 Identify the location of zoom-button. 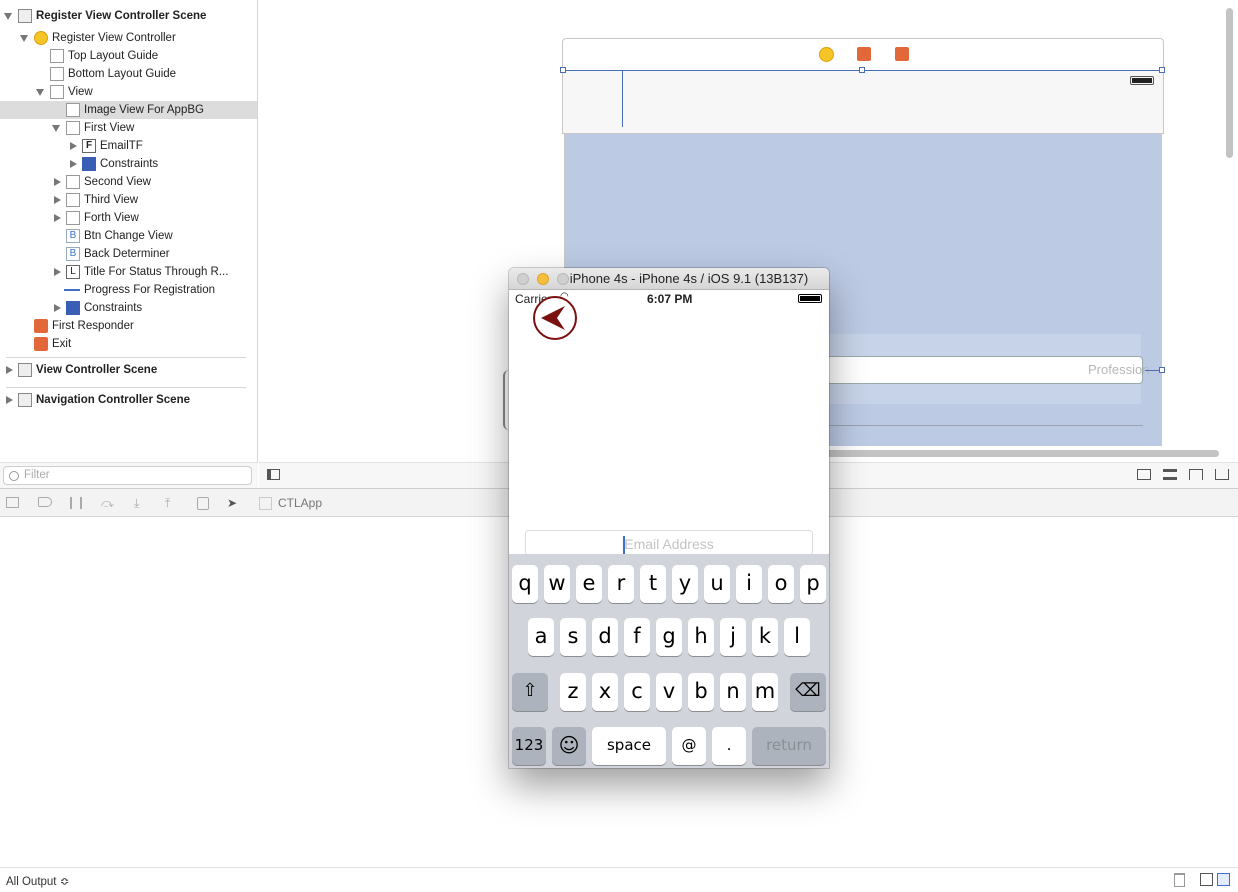
(563, 279).